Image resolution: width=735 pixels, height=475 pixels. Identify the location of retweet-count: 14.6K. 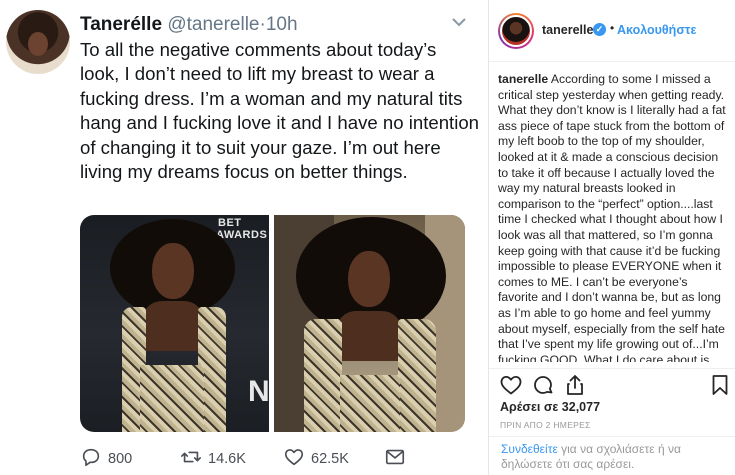
(227, 459).